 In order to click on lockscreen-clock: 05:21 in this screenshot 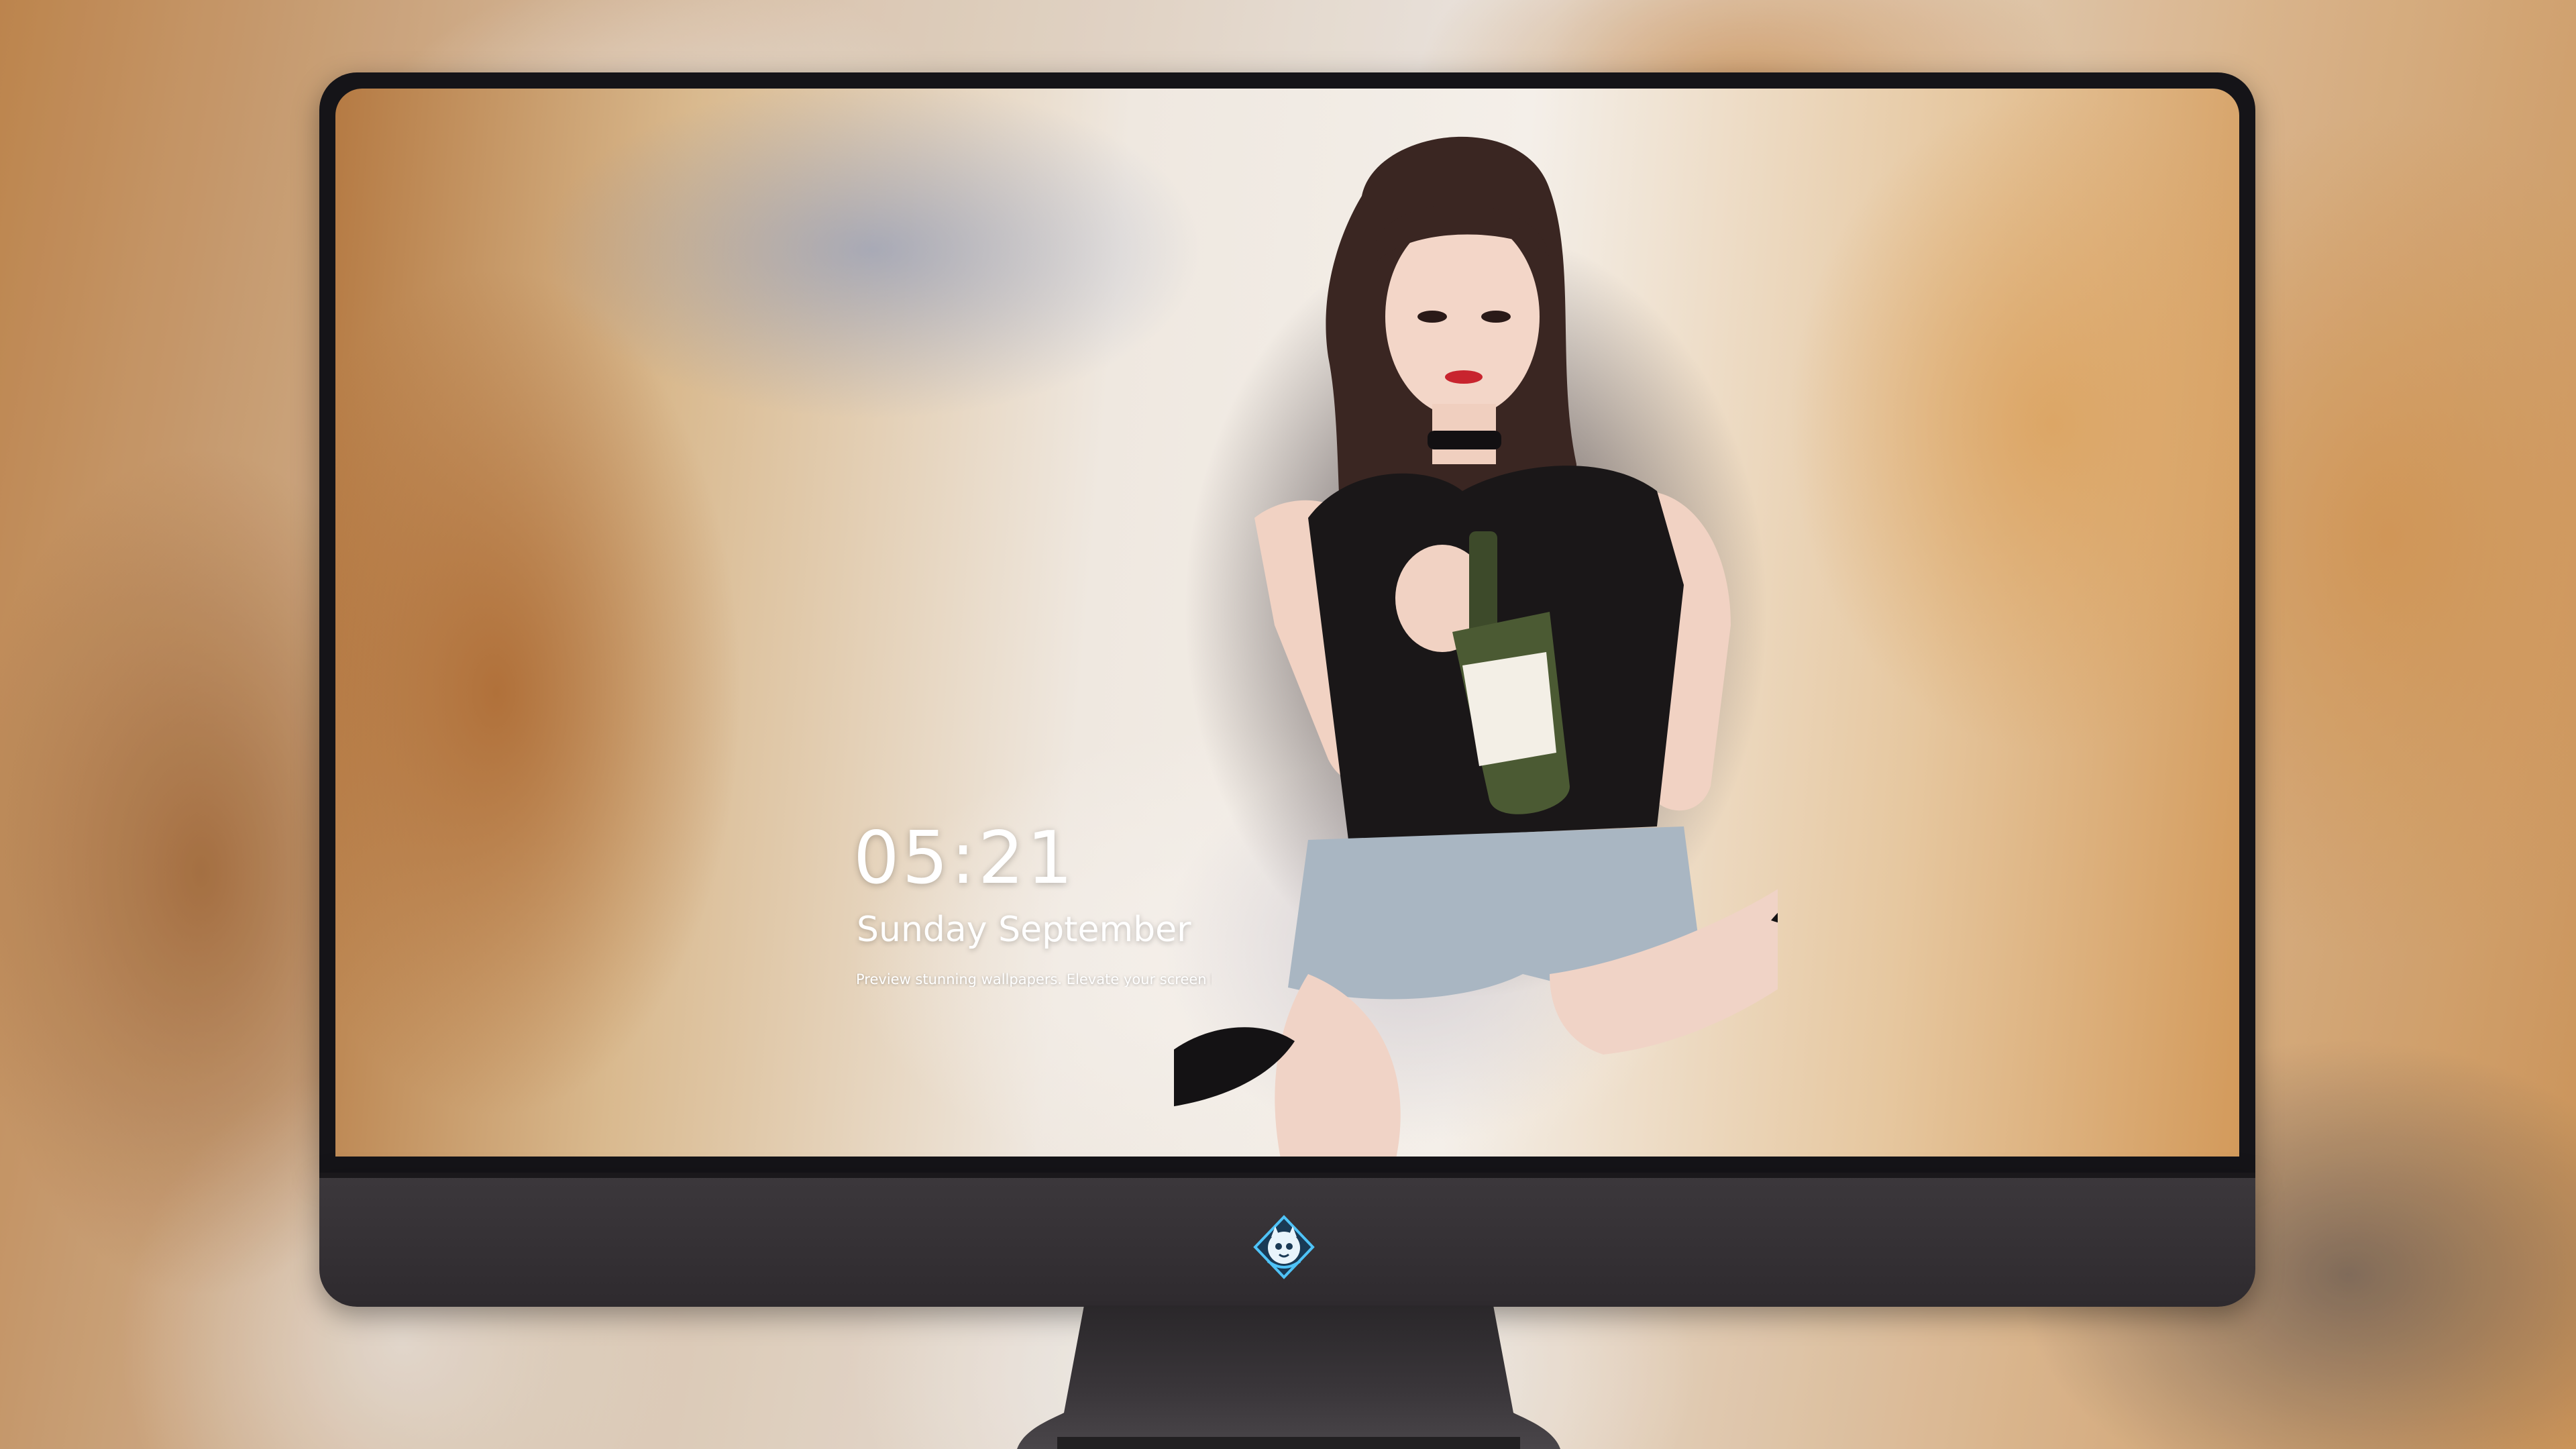, I will do `click(964, 858)`.